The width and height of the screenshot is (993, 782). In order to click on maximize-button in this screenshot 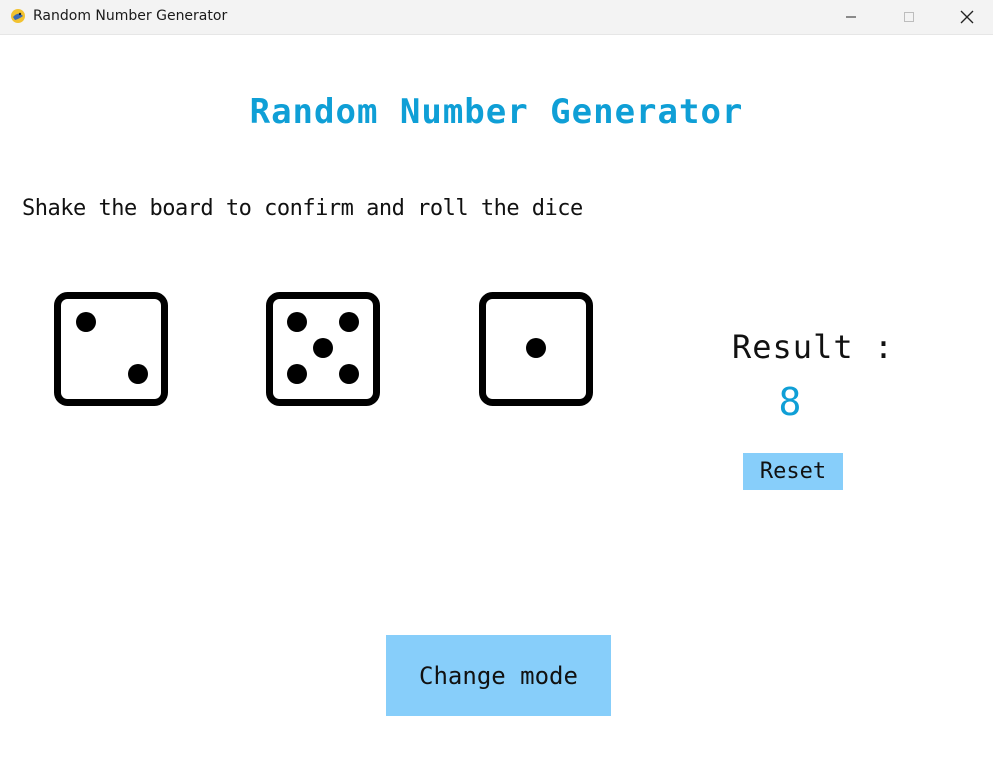, I will do `click(909, 17)`.